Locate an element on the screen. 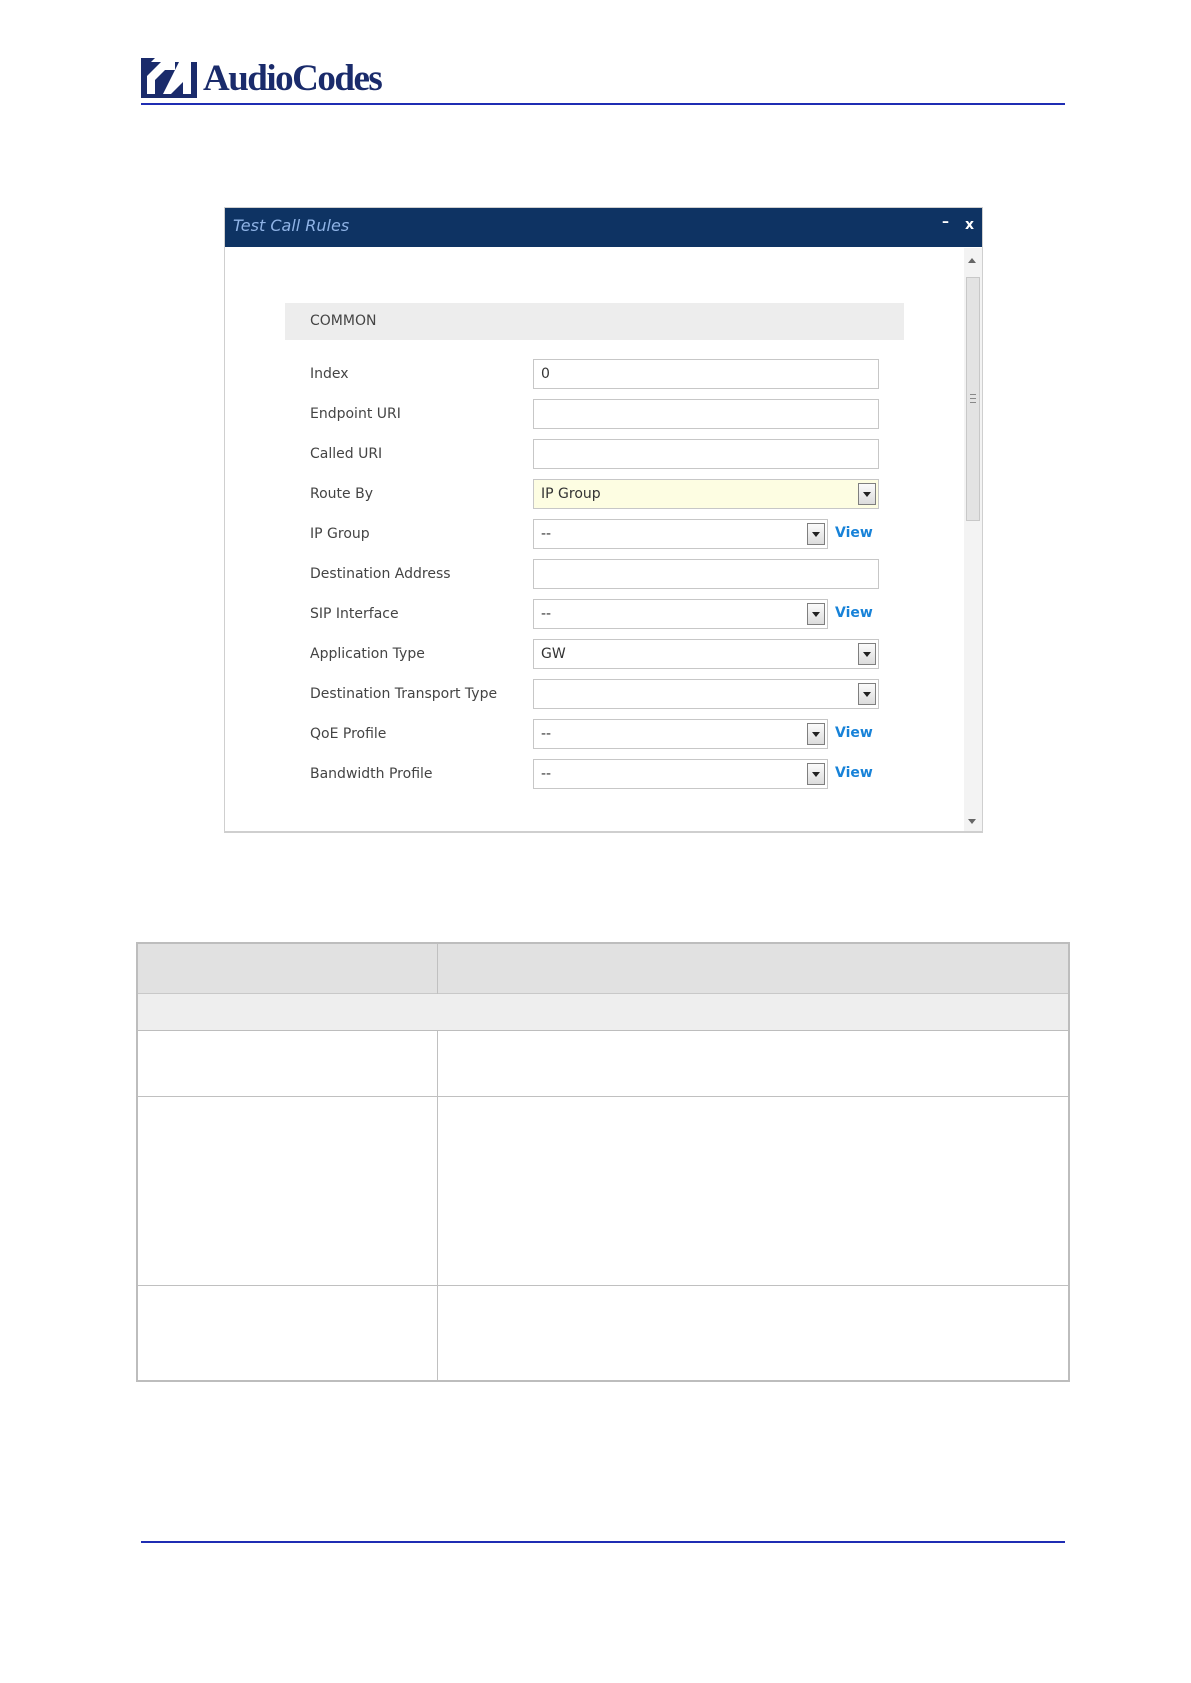 Image resolution: width=1191 pixels, height=1683 pixels. field-row-index: Index 0 is located at coordinates (595, 374).